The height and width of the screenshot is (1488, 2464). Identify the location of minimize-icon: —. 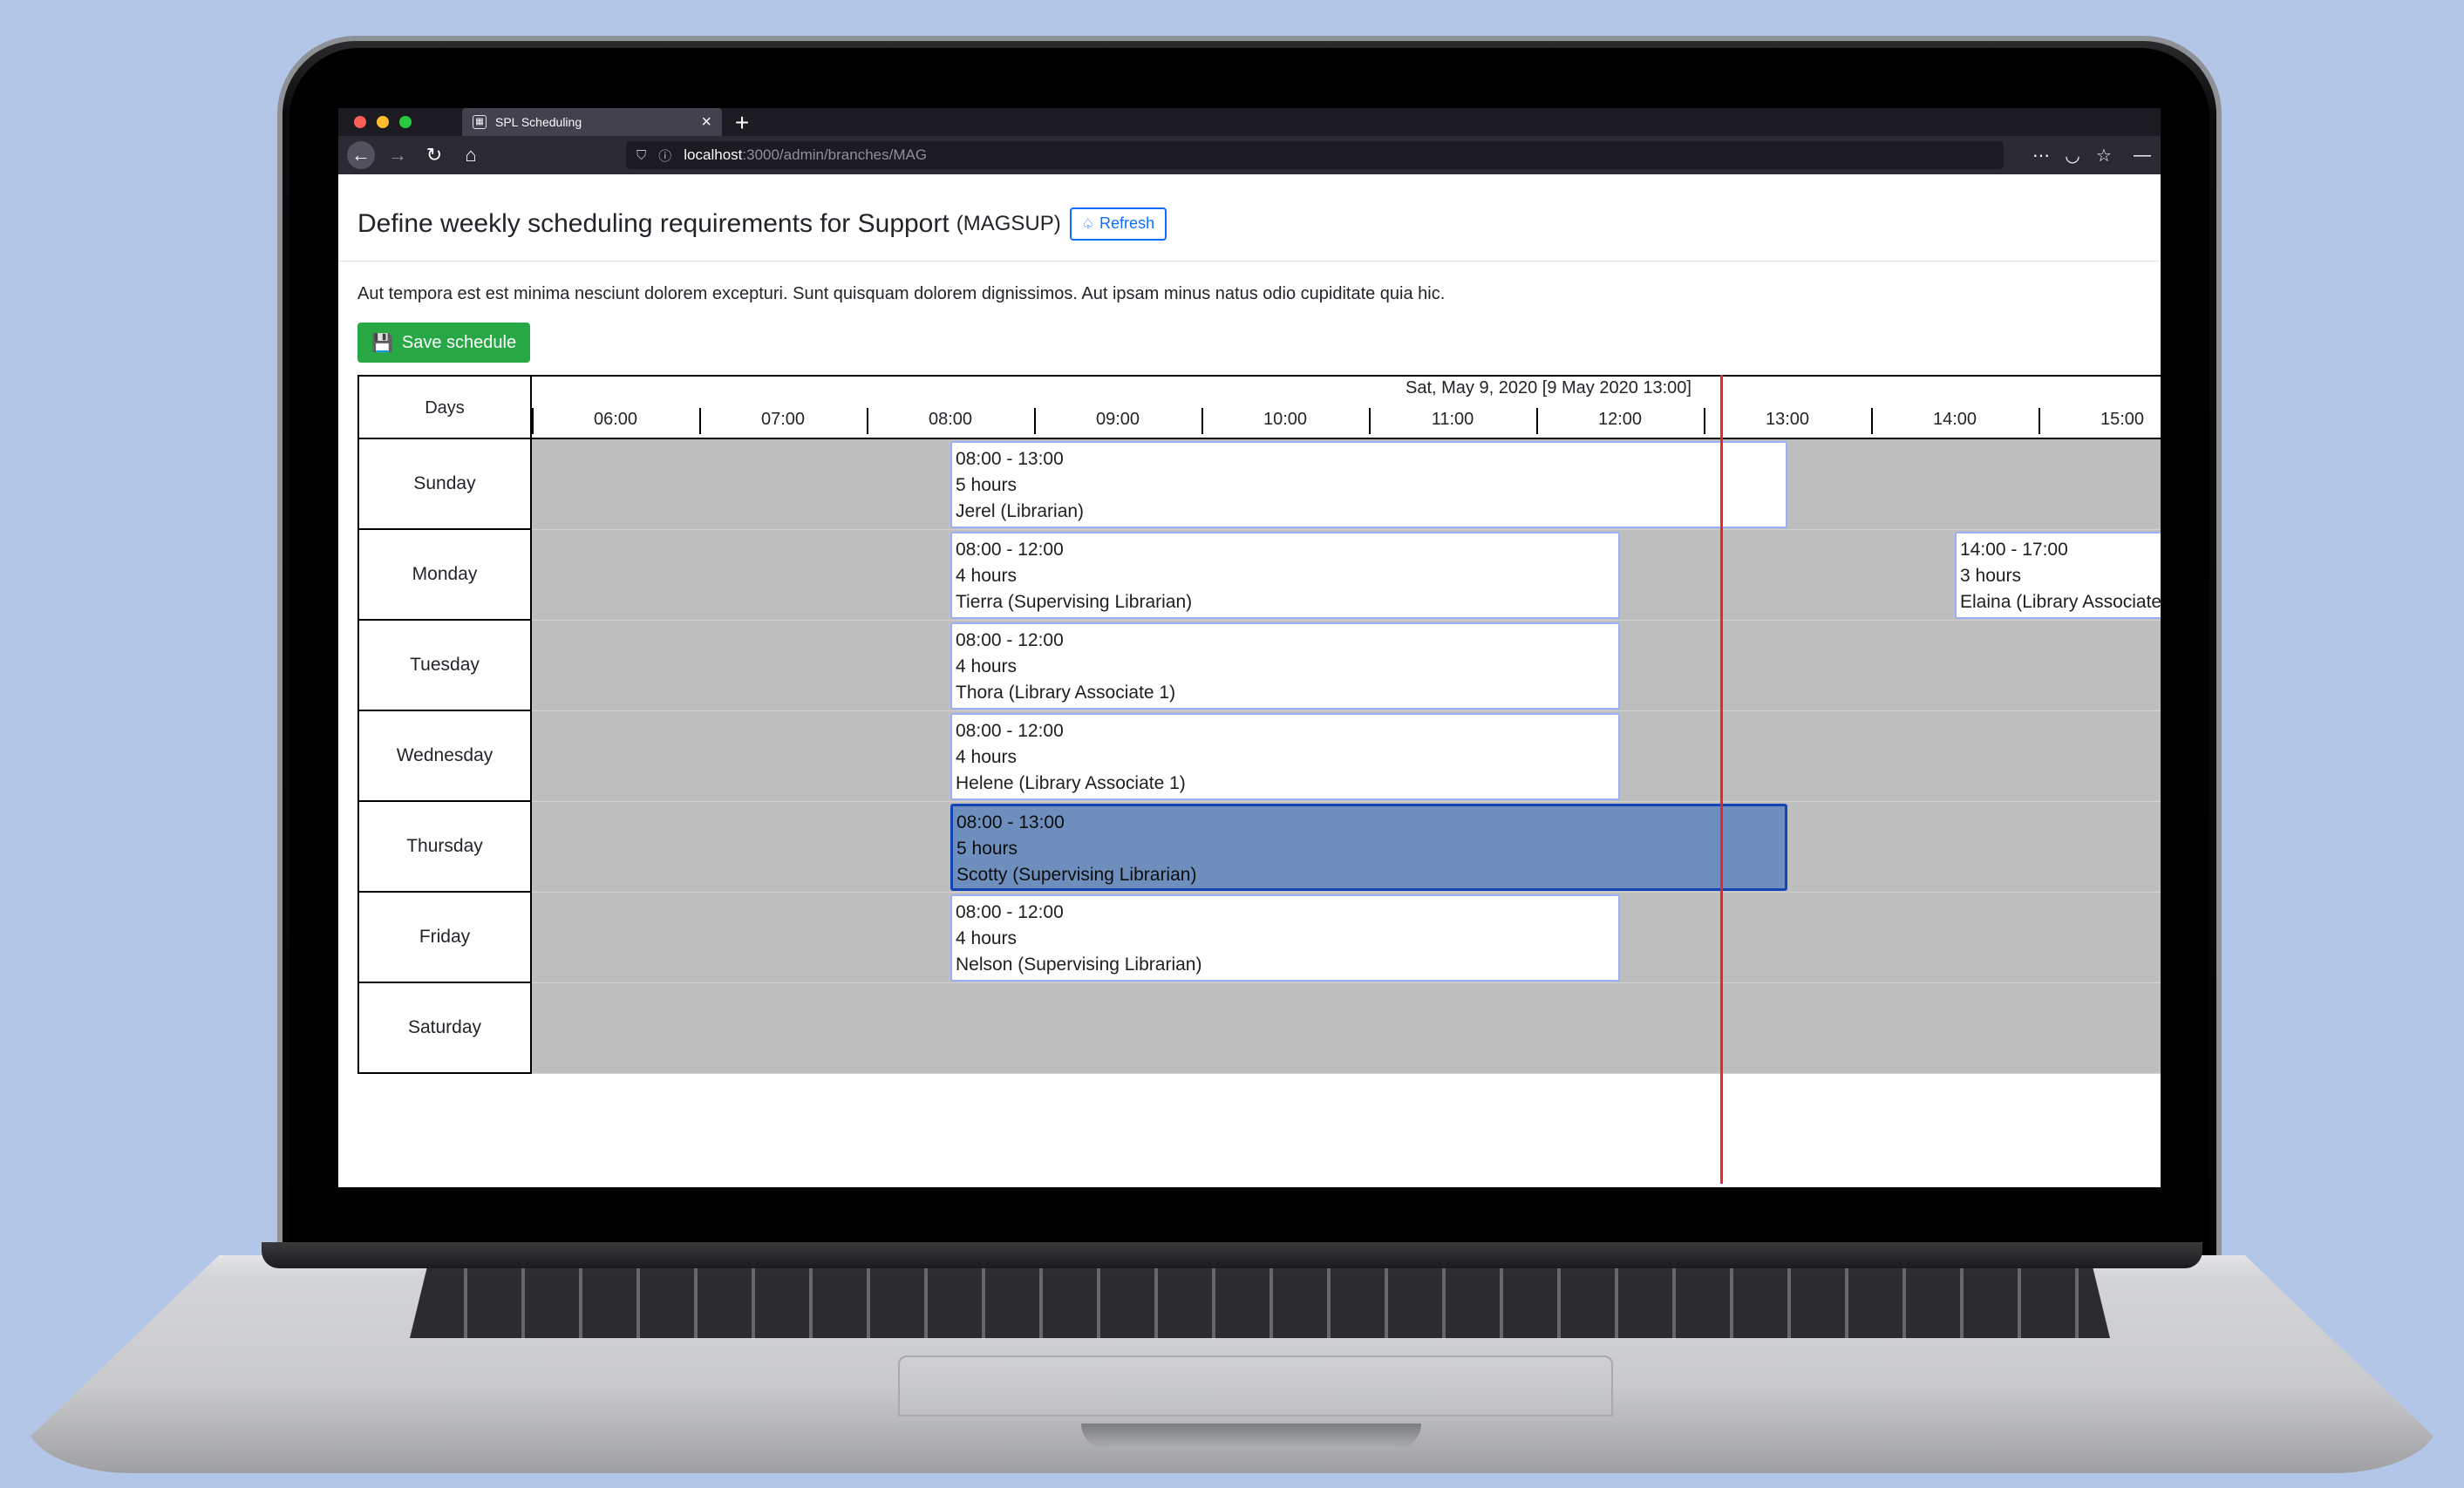
(2142, 155).